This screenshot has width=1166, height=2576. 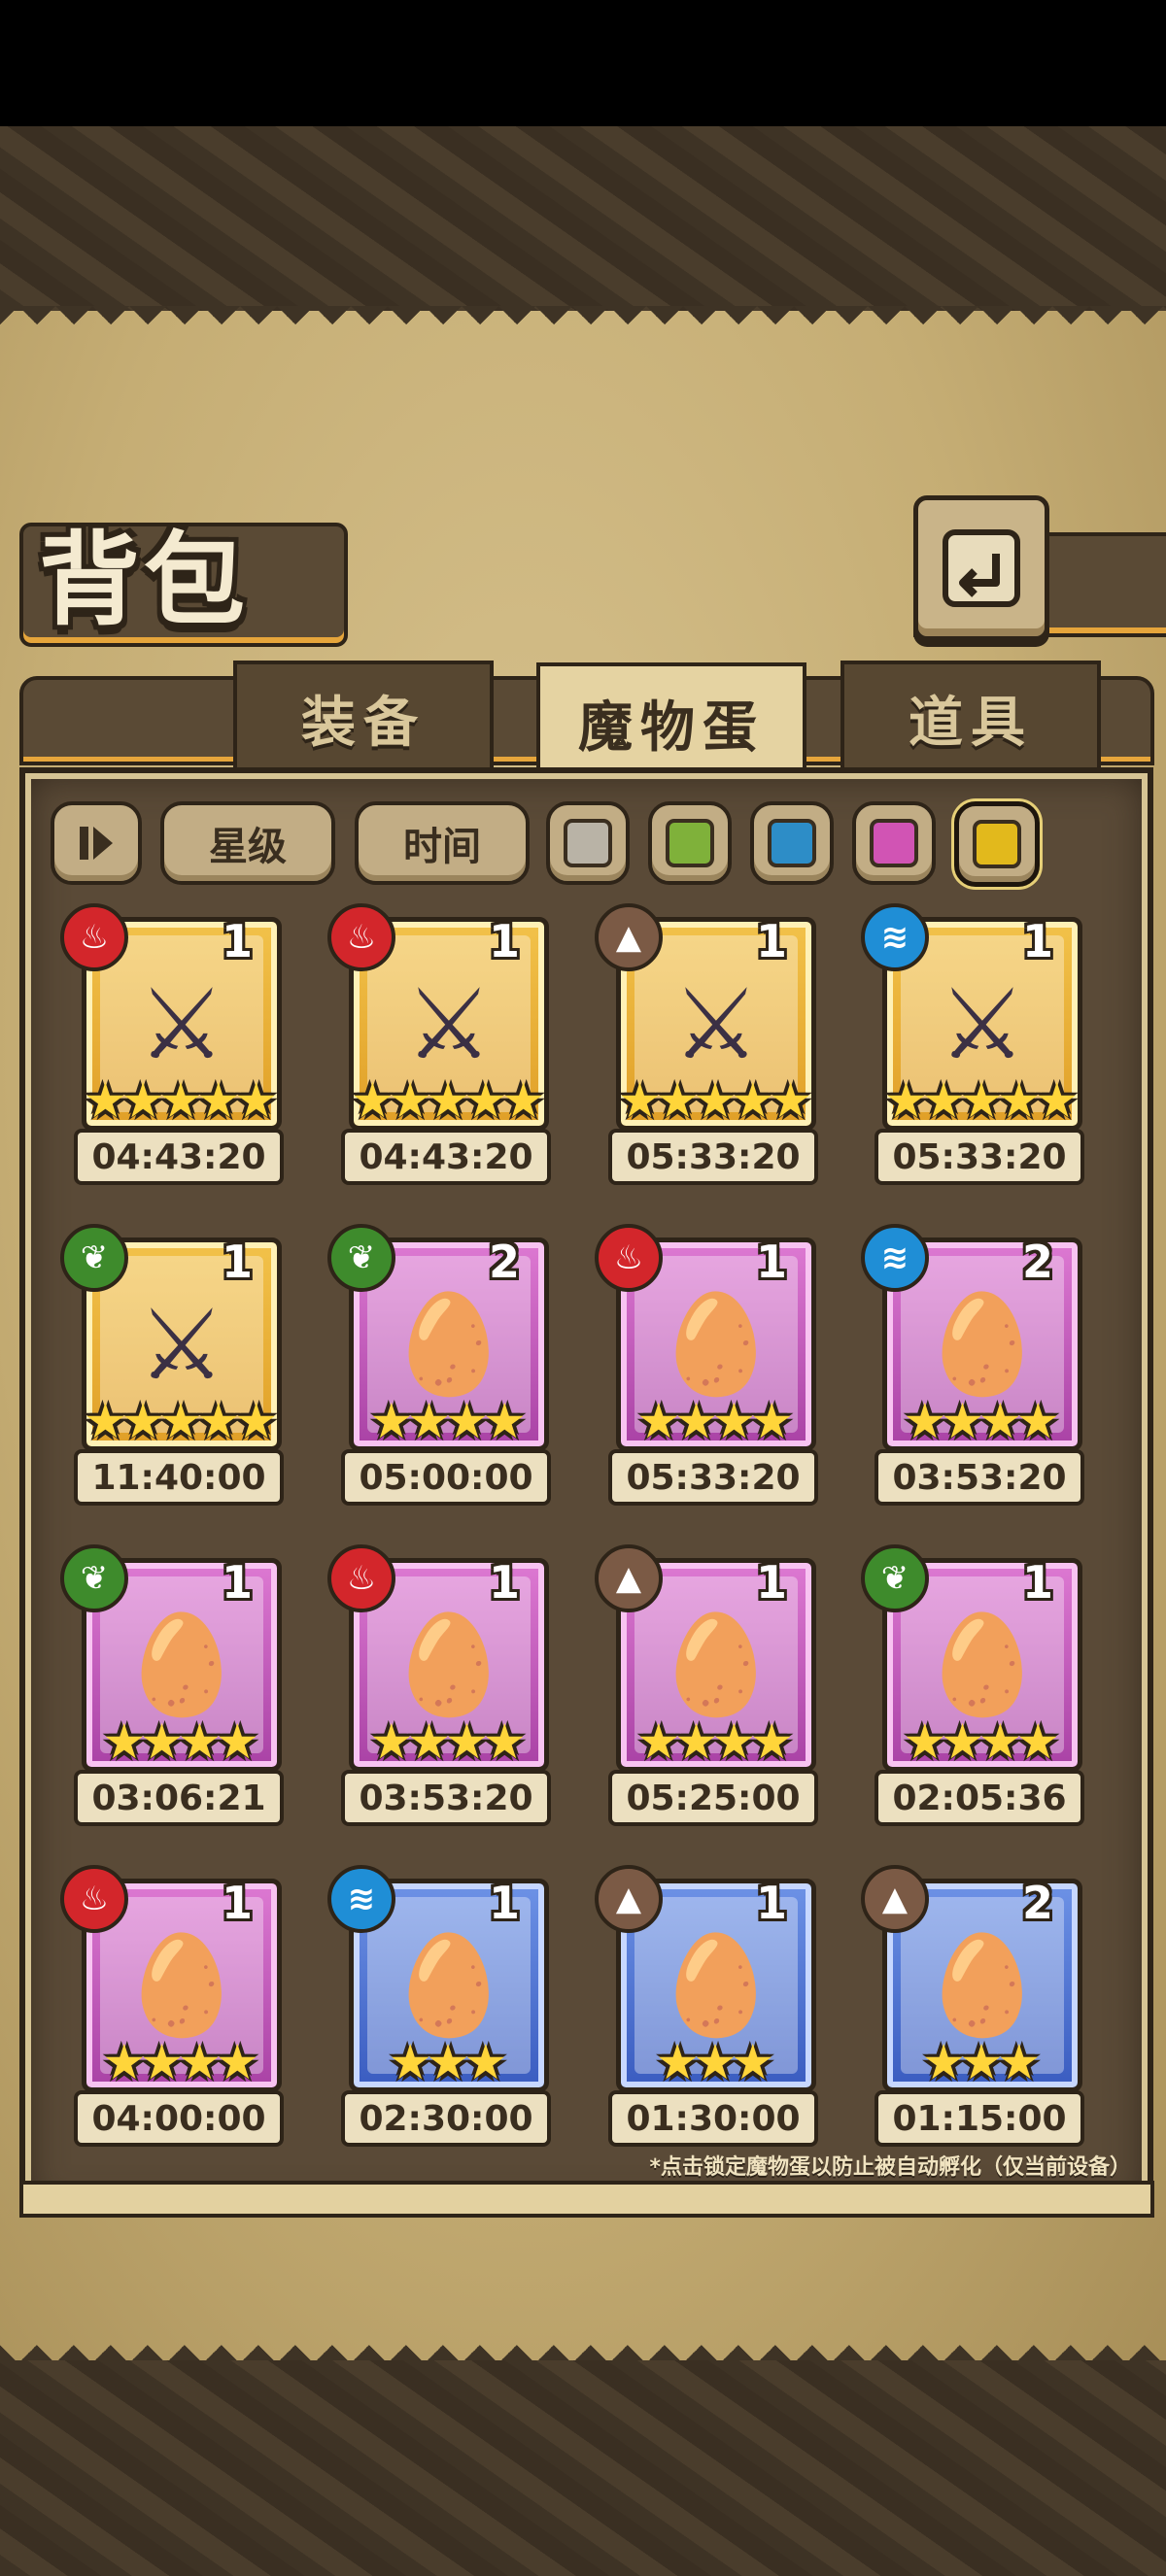 I want to click on egg-card: 🥚 ▲ 1 ★★★★ 05:25:00, so click(x=706, y=1685).